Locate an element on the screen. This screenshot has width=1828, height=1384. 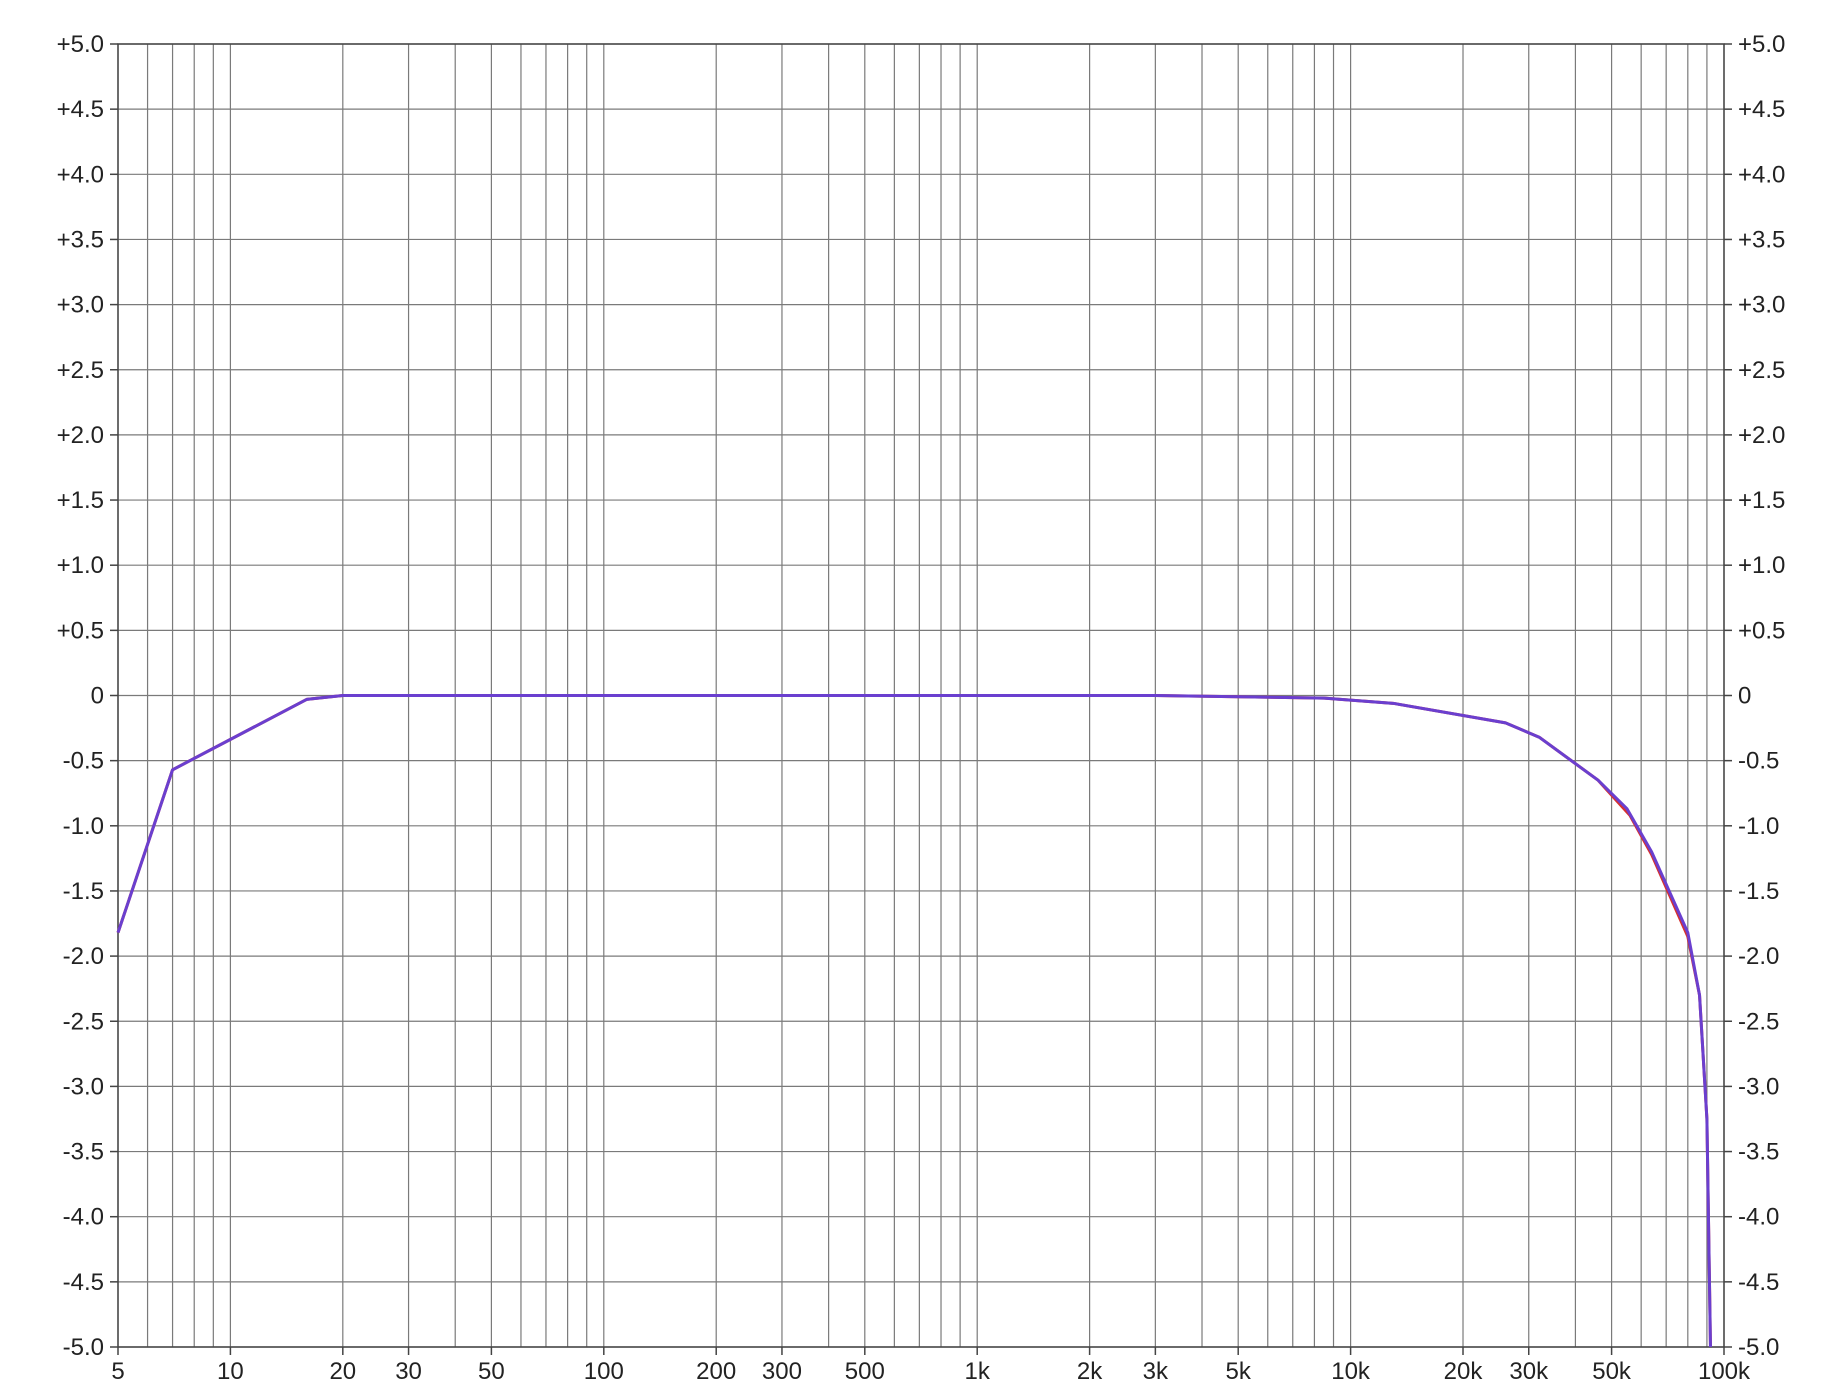
y-tick-label-right: -1.0 is located at coordinates (1758, 826).